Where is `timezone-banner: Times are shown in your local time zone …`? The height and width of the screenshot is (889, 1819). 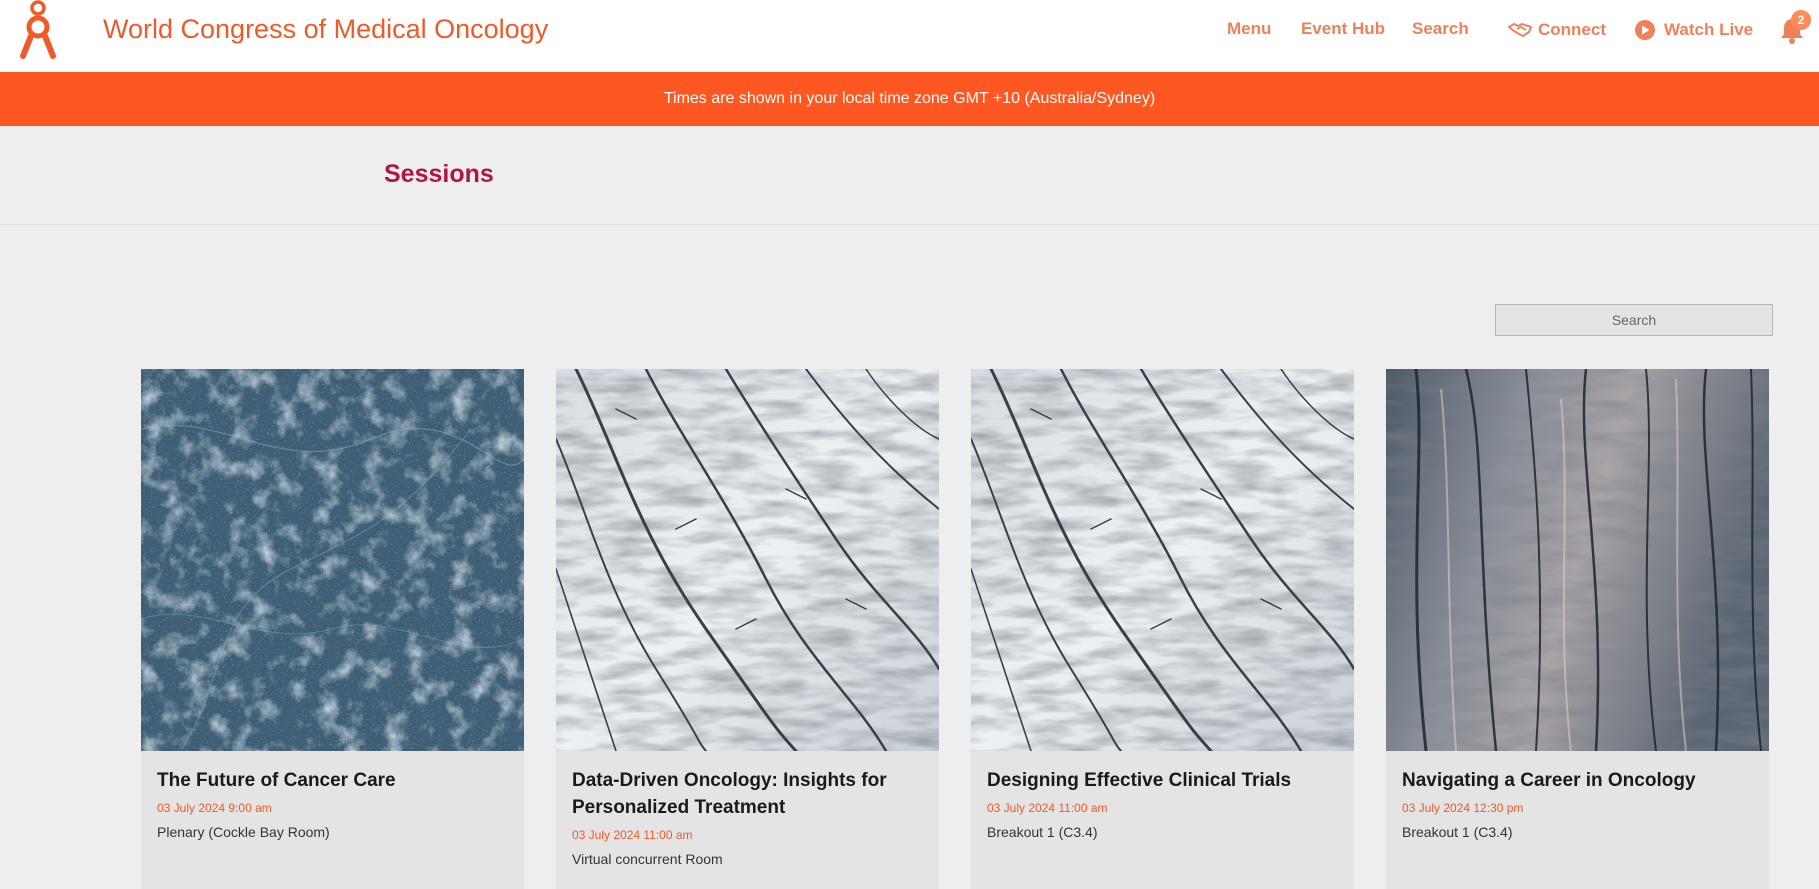 timezone-banner: Times are shown in your local time zone … is located at coordinates (909, 99).